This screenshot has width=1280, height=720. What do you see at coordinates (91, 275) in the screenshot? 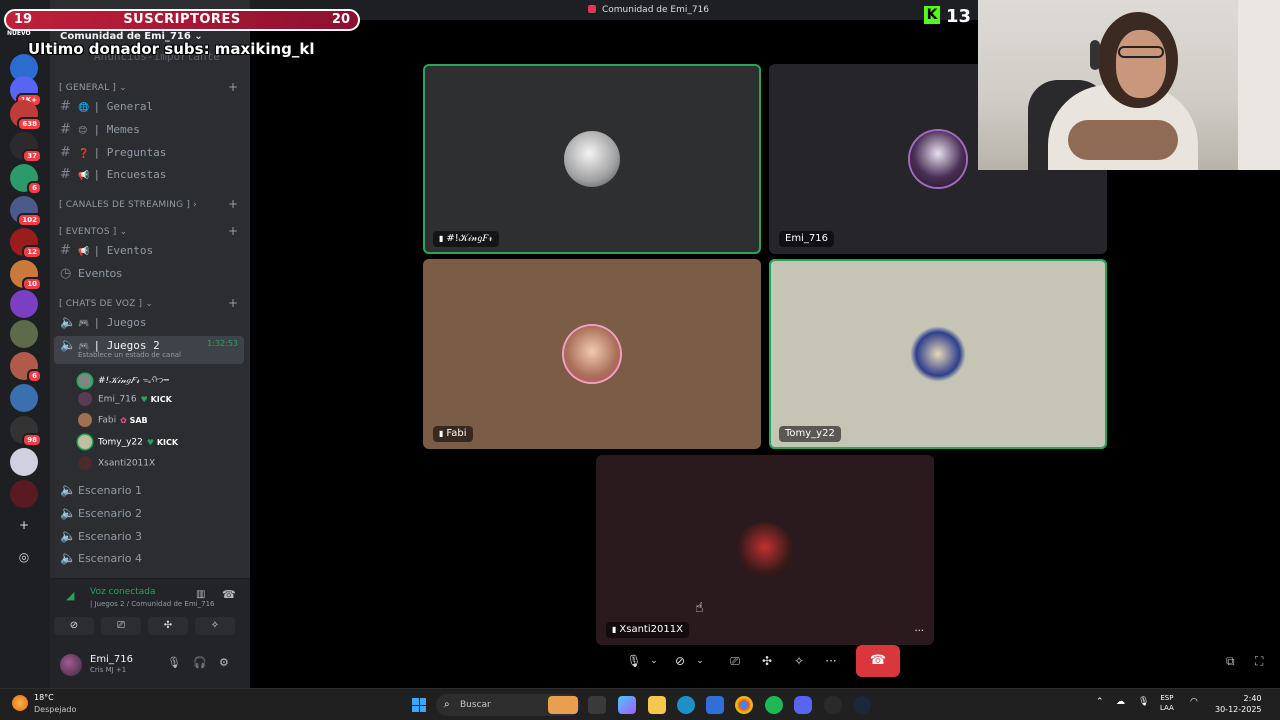
I see `events-link: ◷ Eventos` at bounding box center [91, 275].